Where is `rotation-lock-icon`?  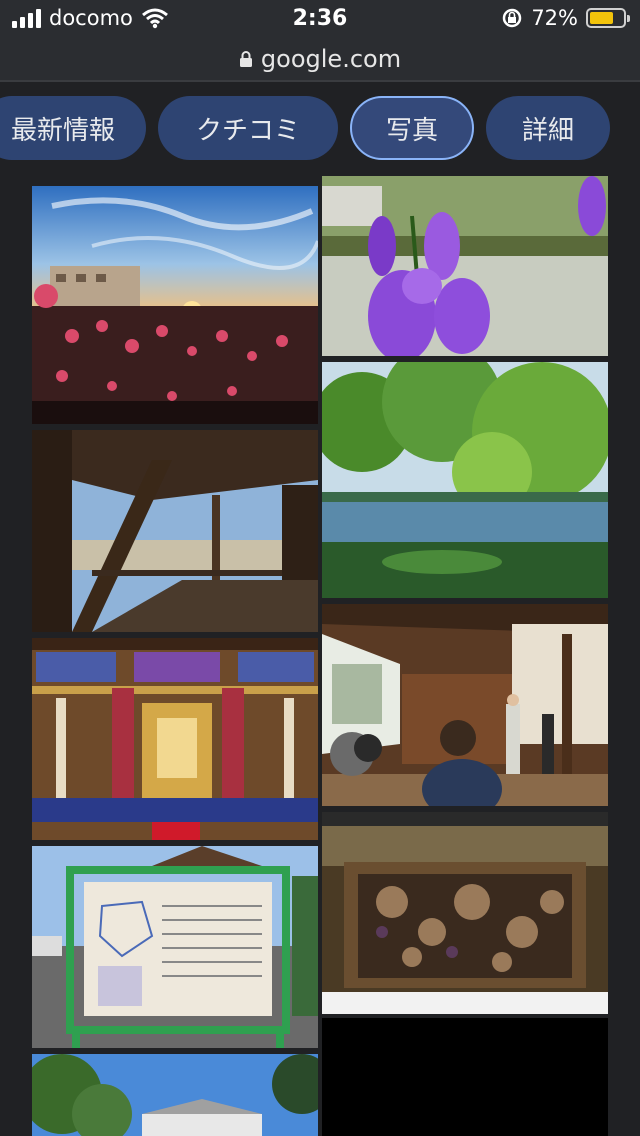 rotation-lock-icon is located at coordinates (512, 18).